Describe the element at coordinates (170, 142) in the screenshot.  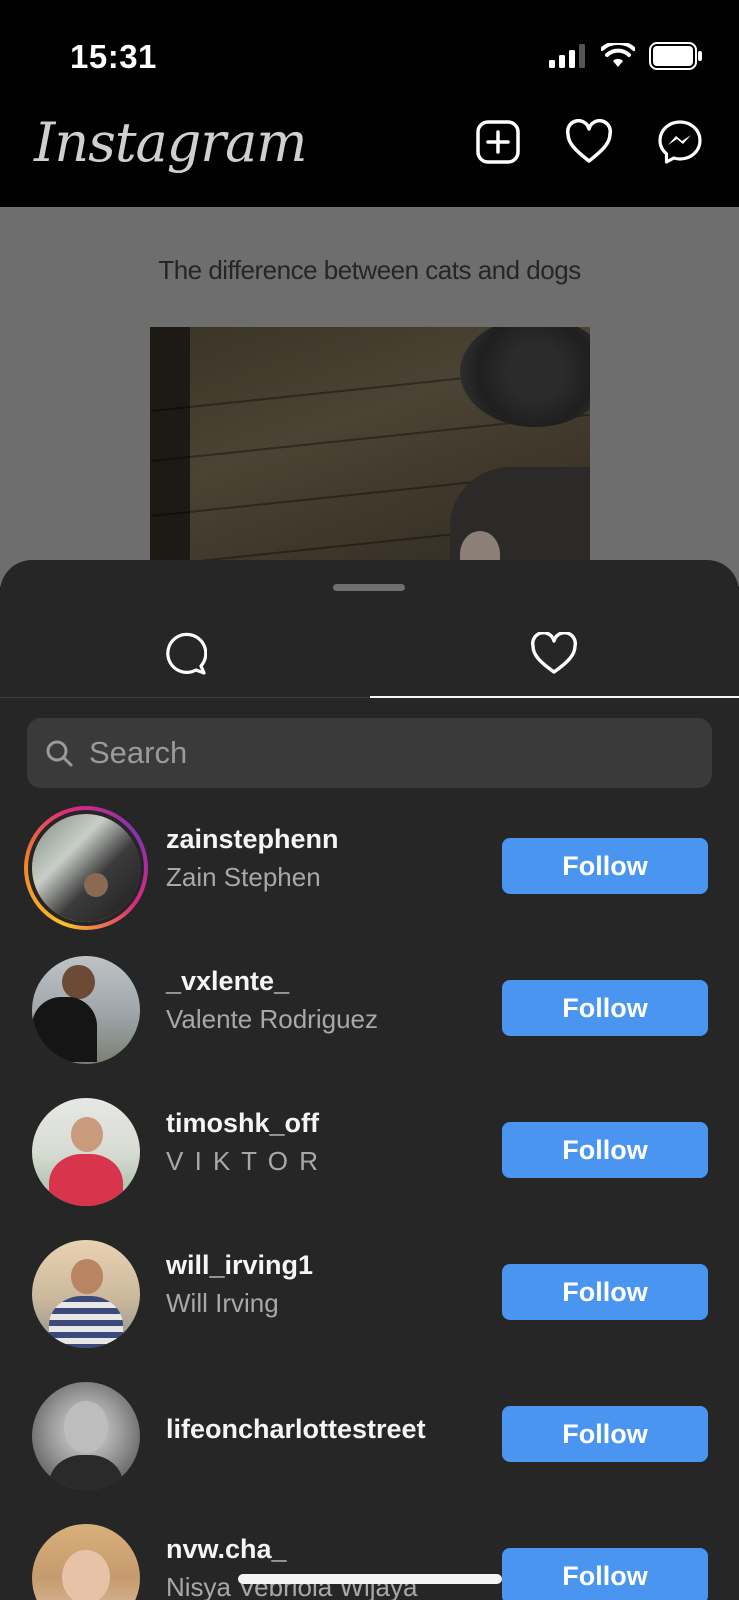
I see `instagram-logo: Instagram` at that location.